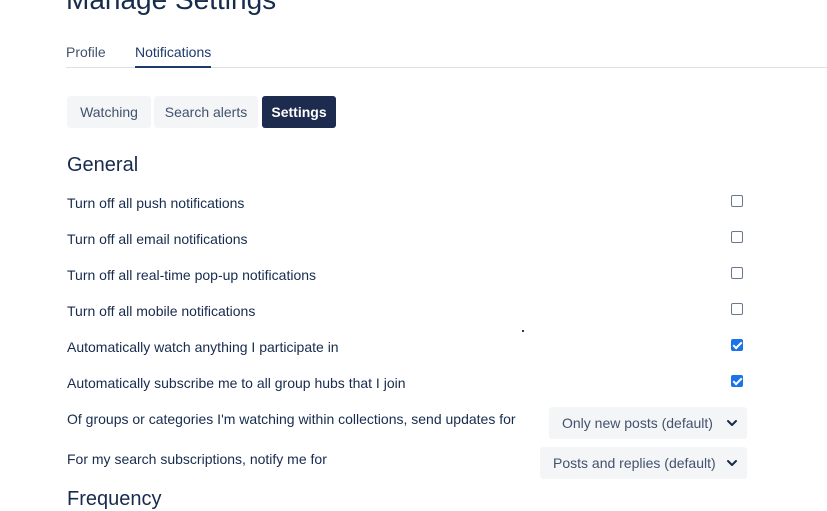  Describe the element at coordinates (634, 463) in the screenshot. I see `select-search-notify-value: Posts and replies (default)` at that location.